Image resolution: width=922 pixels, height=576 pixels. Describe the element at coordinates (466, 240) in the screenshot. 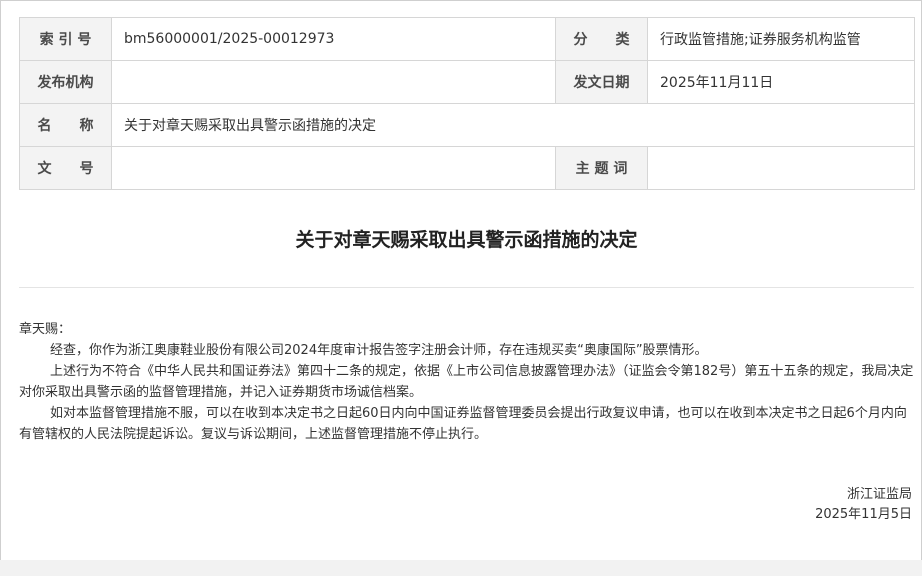

I see `document-title: 关于对章天赐采取出具警示函措施的决定` at that location.